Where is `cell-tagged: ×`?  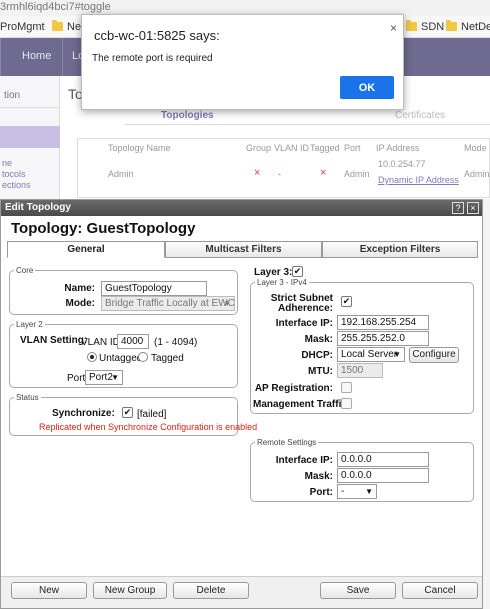 cell-tagged: × is located at coordinates (323, 173).